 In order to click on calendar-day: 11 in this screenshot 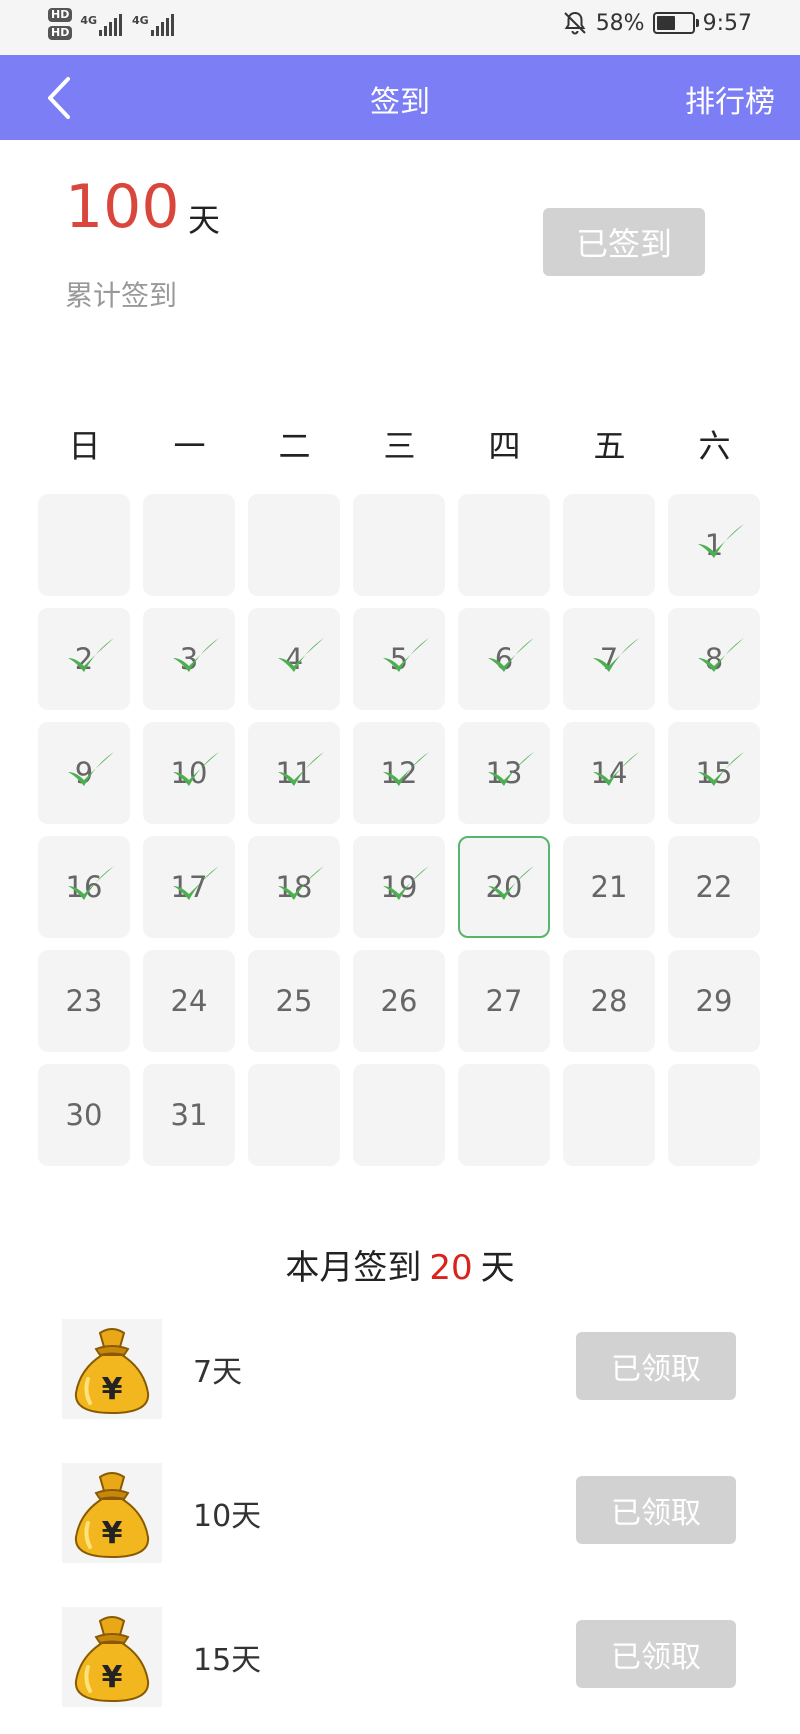, I will do `click(294, 773)`.